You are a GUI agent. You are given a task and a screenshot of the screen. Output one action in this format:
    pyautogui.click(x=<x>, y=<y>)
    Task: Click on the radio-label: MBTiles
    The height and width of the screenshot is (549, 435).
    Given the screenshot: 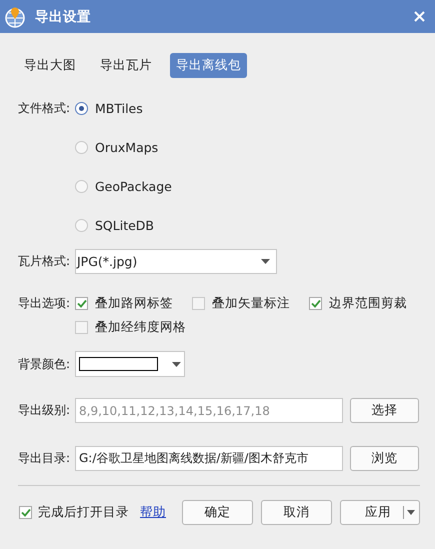 What is the action you would take?
    pyautogui.click(x=119, y=108)
    